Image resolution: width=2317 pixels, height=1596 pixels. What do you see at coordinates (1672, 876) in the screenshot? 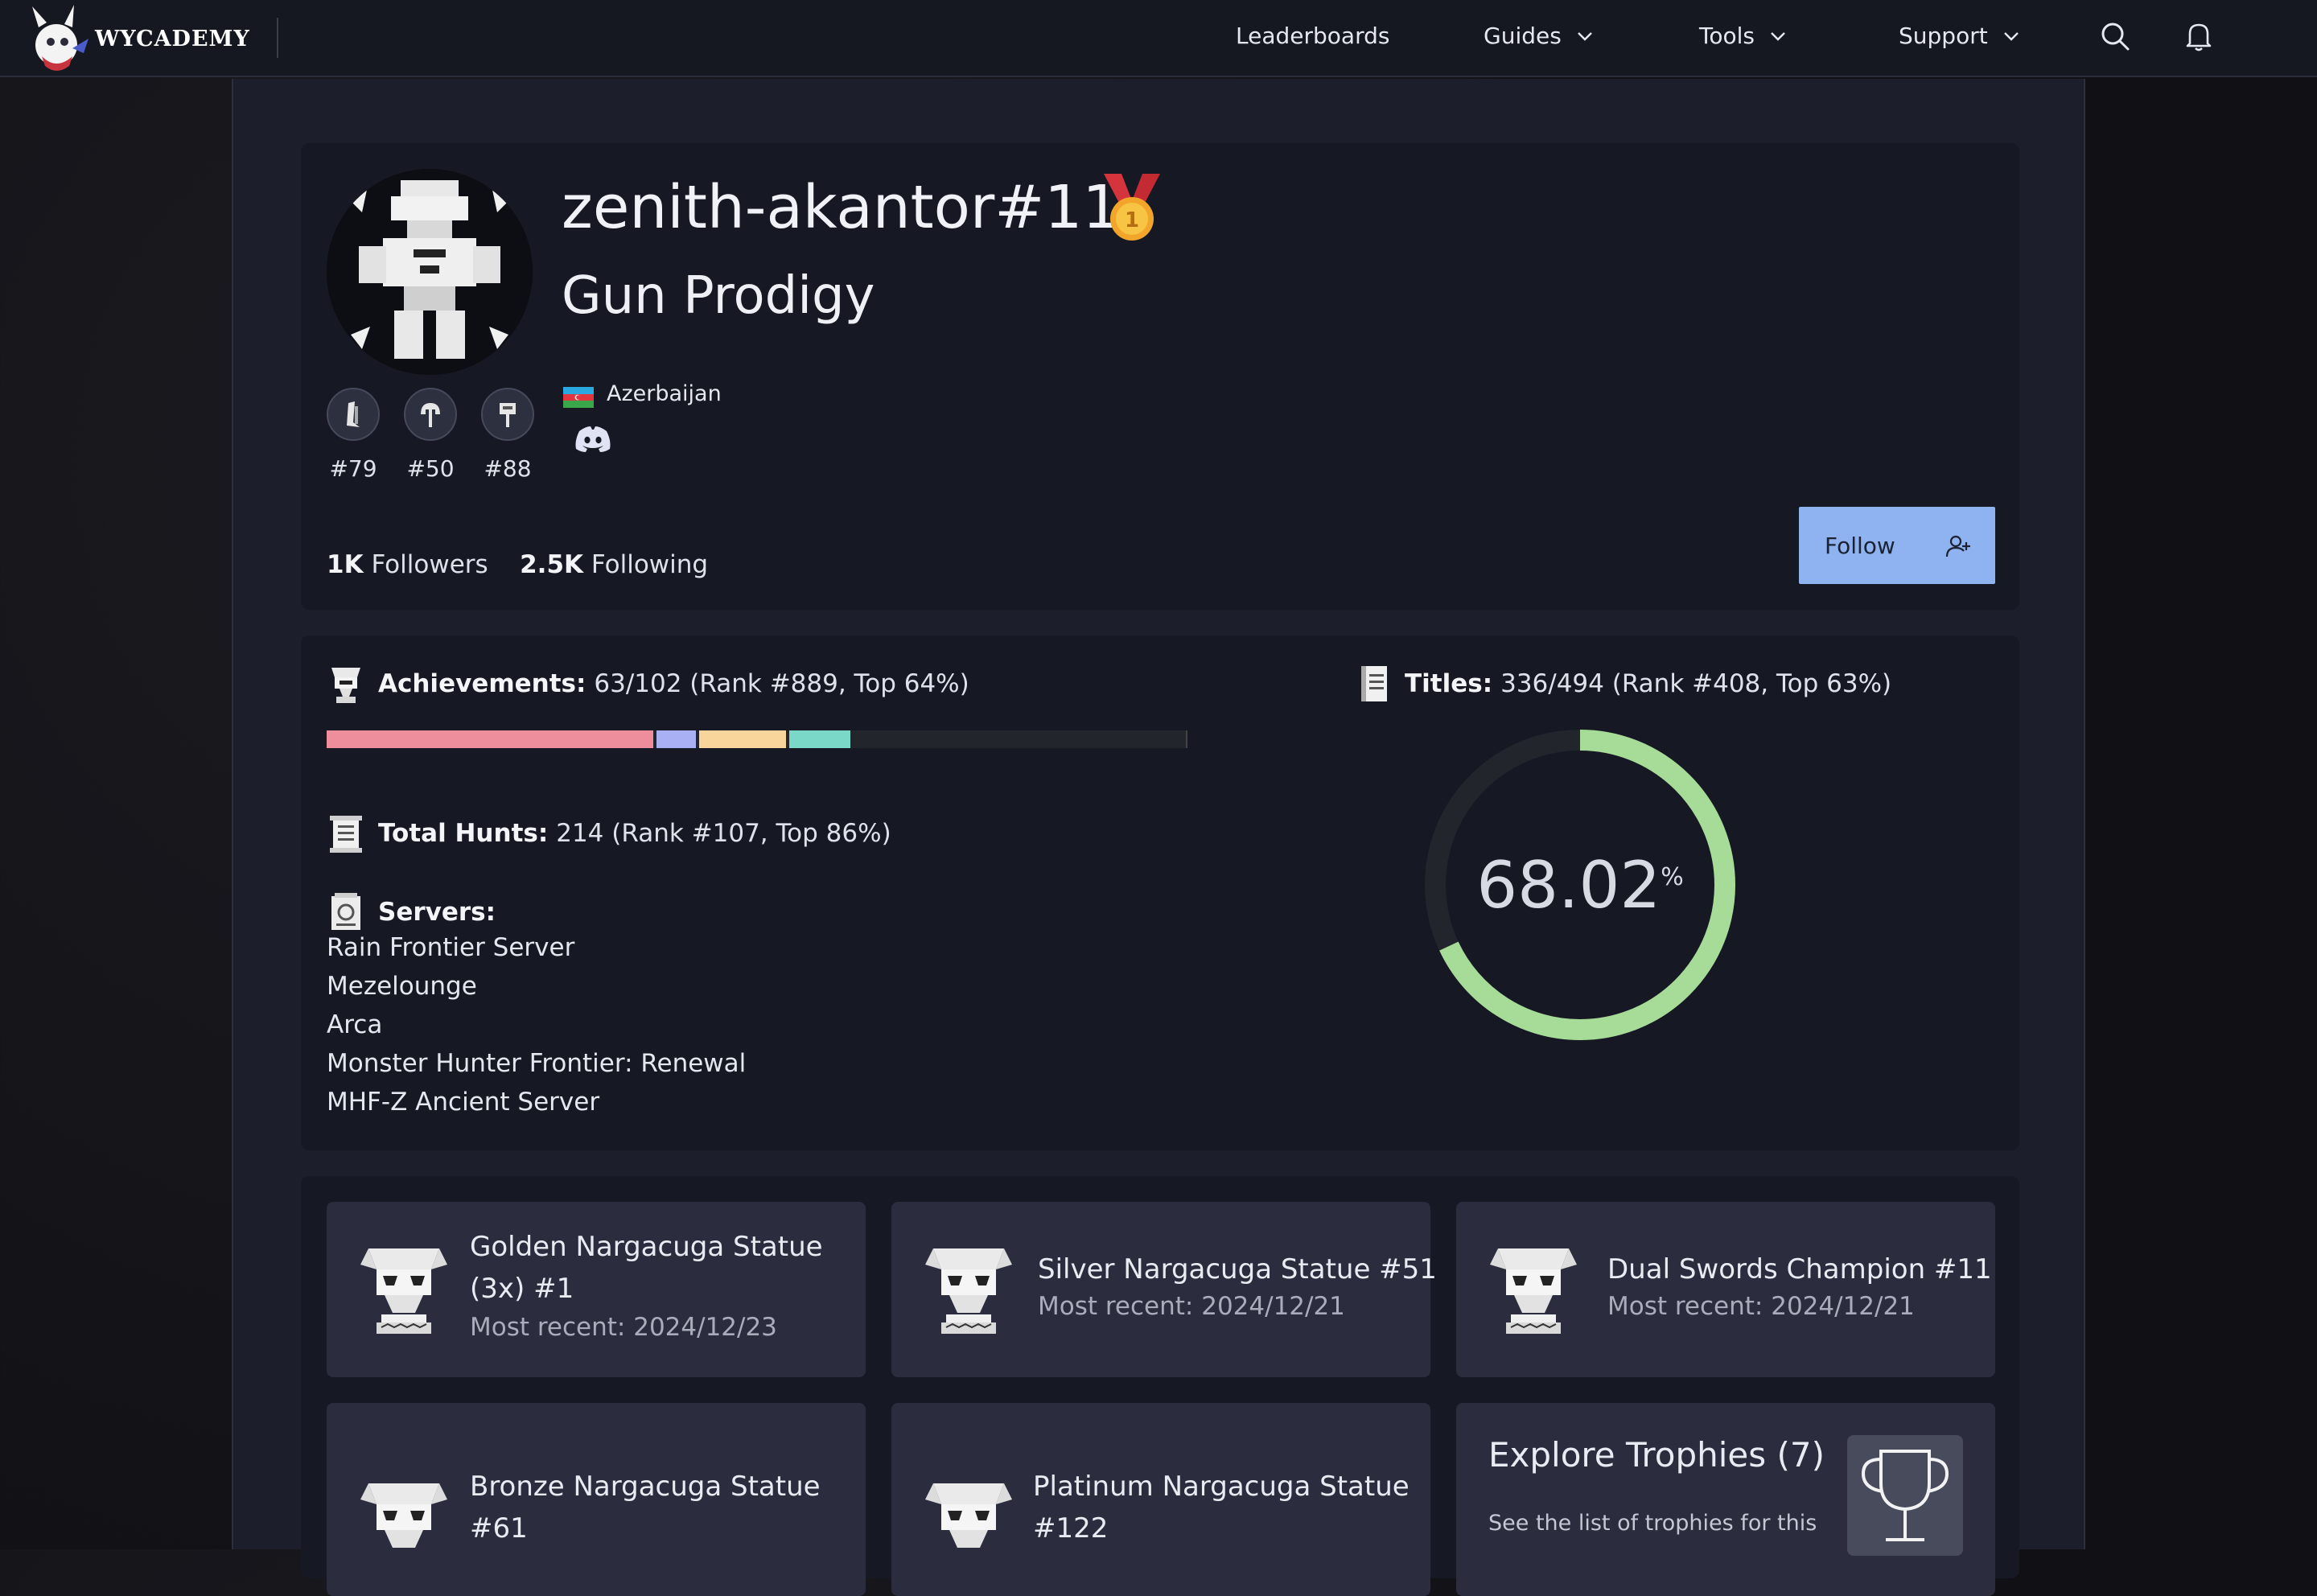
I see `completion-unit: %` at bounding box center [1672, 876].